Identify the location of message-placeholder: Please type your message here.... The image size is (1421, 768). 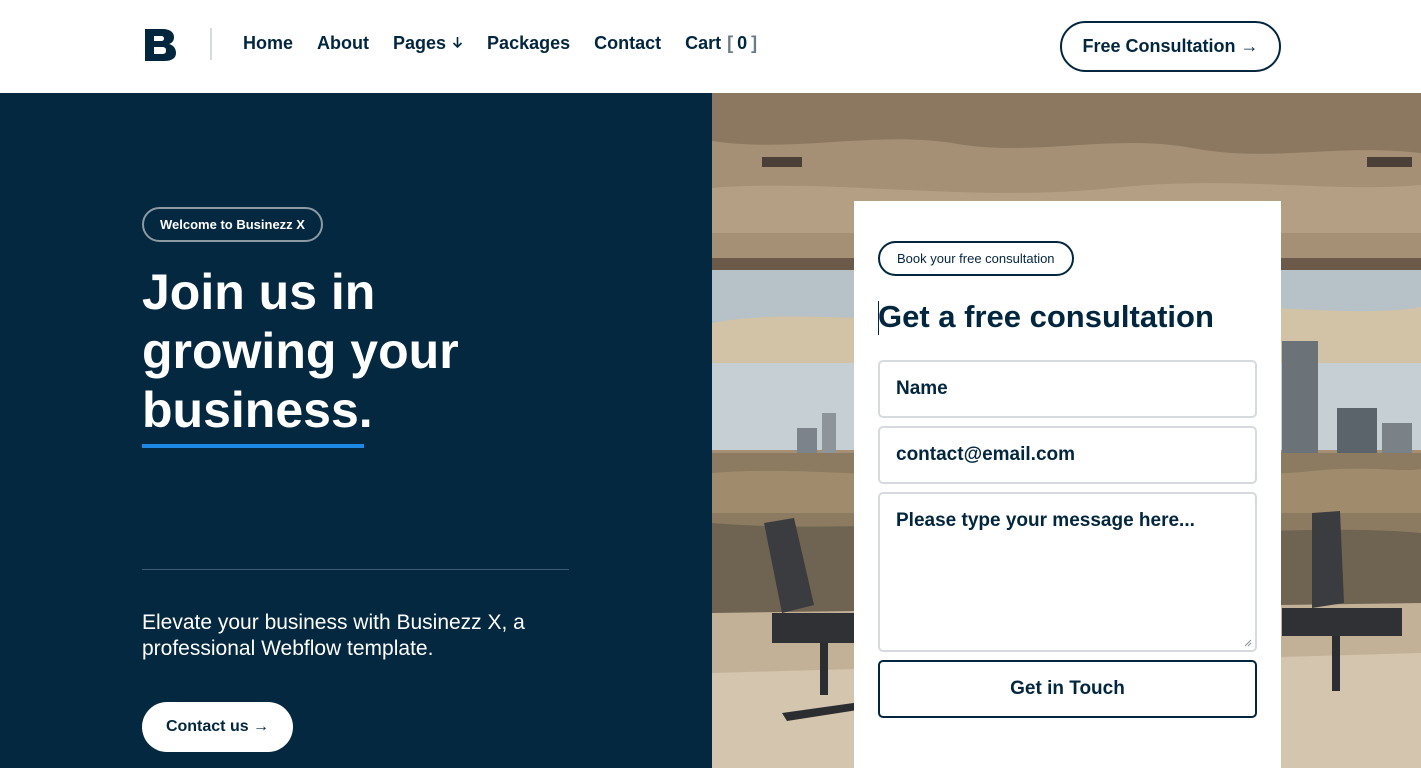
(1045, 520).